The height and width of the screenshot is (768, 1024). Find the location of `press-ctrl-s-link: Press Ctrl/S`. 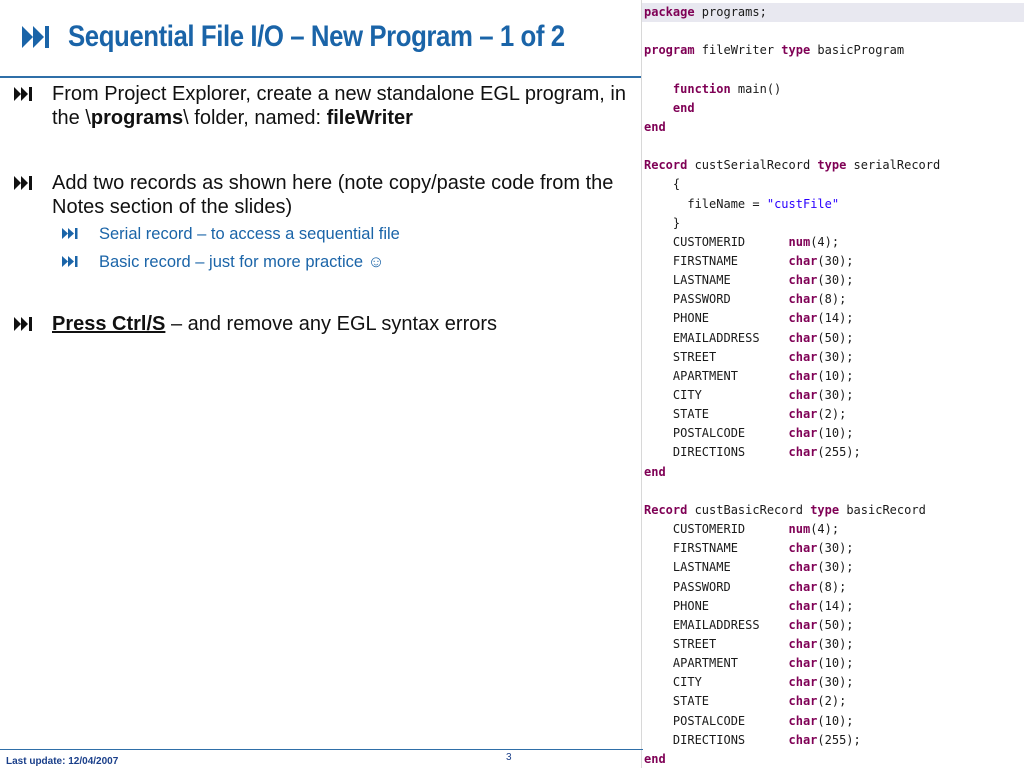

press-ctrl-s-link: Press Ctrl/S is located at coordinates (108, 324).